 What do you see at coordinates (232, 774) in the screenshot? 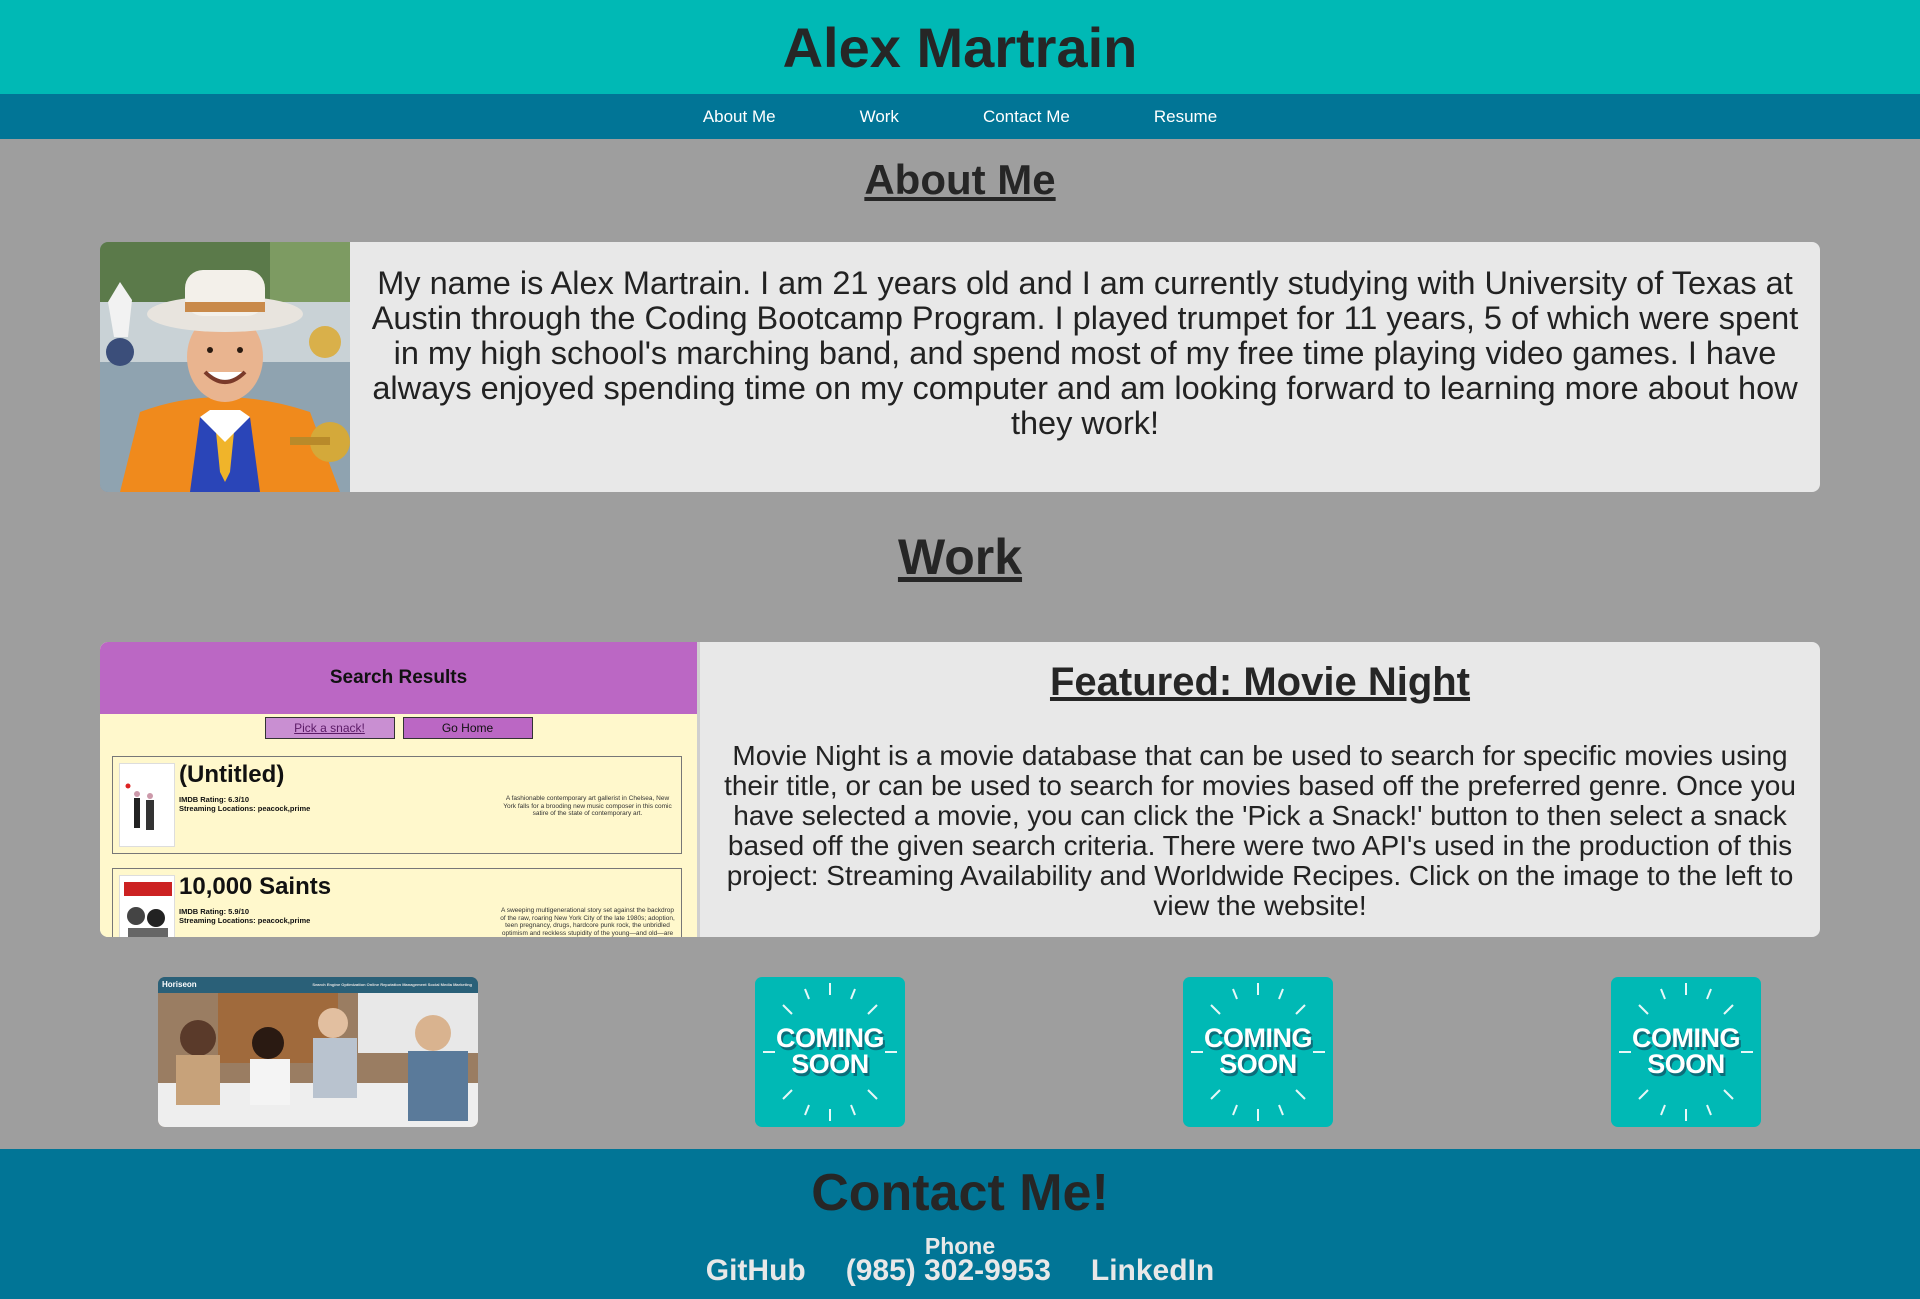
I see `movie-title: (Untitled)` at bounding box center [232, 774].